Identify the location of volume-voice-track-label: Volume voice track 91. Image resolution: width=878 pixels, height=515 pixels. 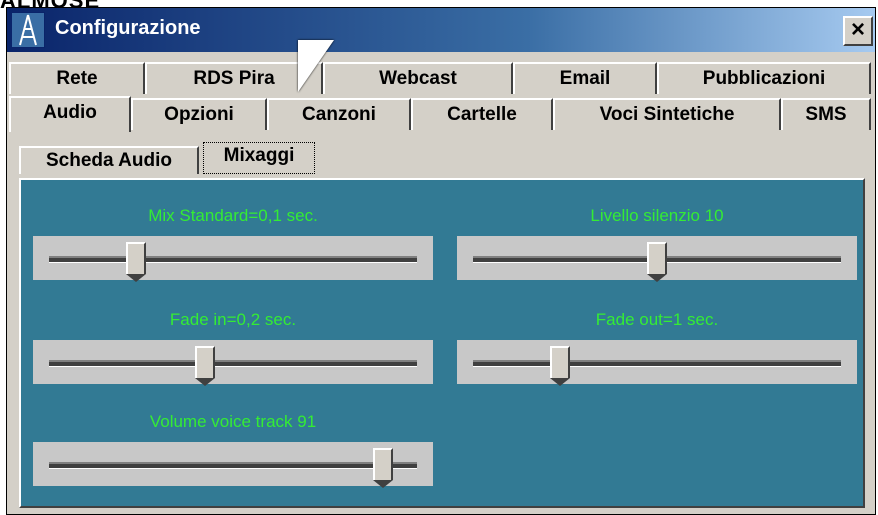
(233, 421).